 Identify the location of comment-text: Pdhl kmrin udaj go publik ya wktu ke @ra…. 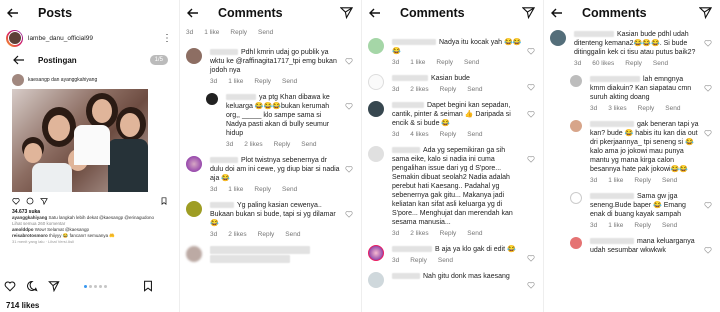
(273, 61).